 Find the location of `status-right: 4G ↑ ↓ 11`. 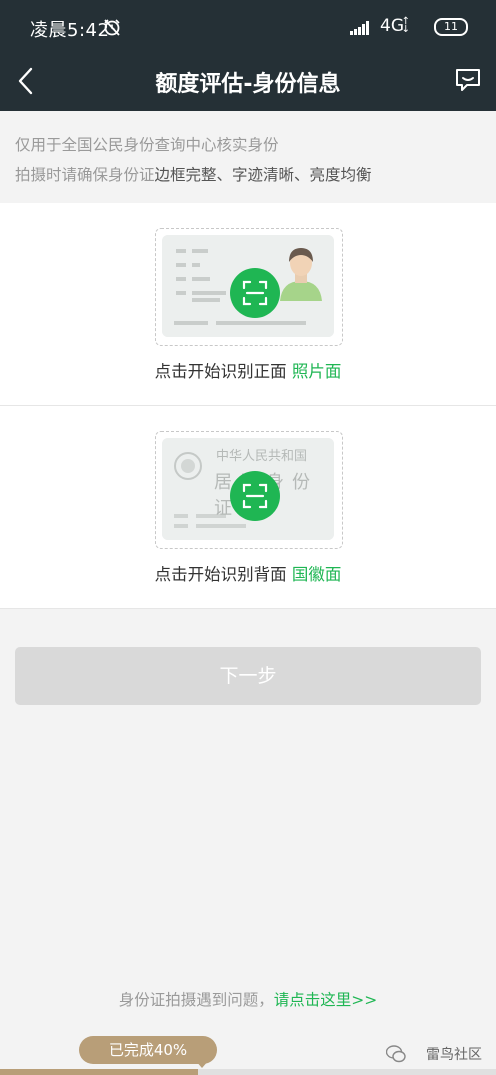

status-right: 4G ↑ ↓ 11 is located at coordinates (398, 27).